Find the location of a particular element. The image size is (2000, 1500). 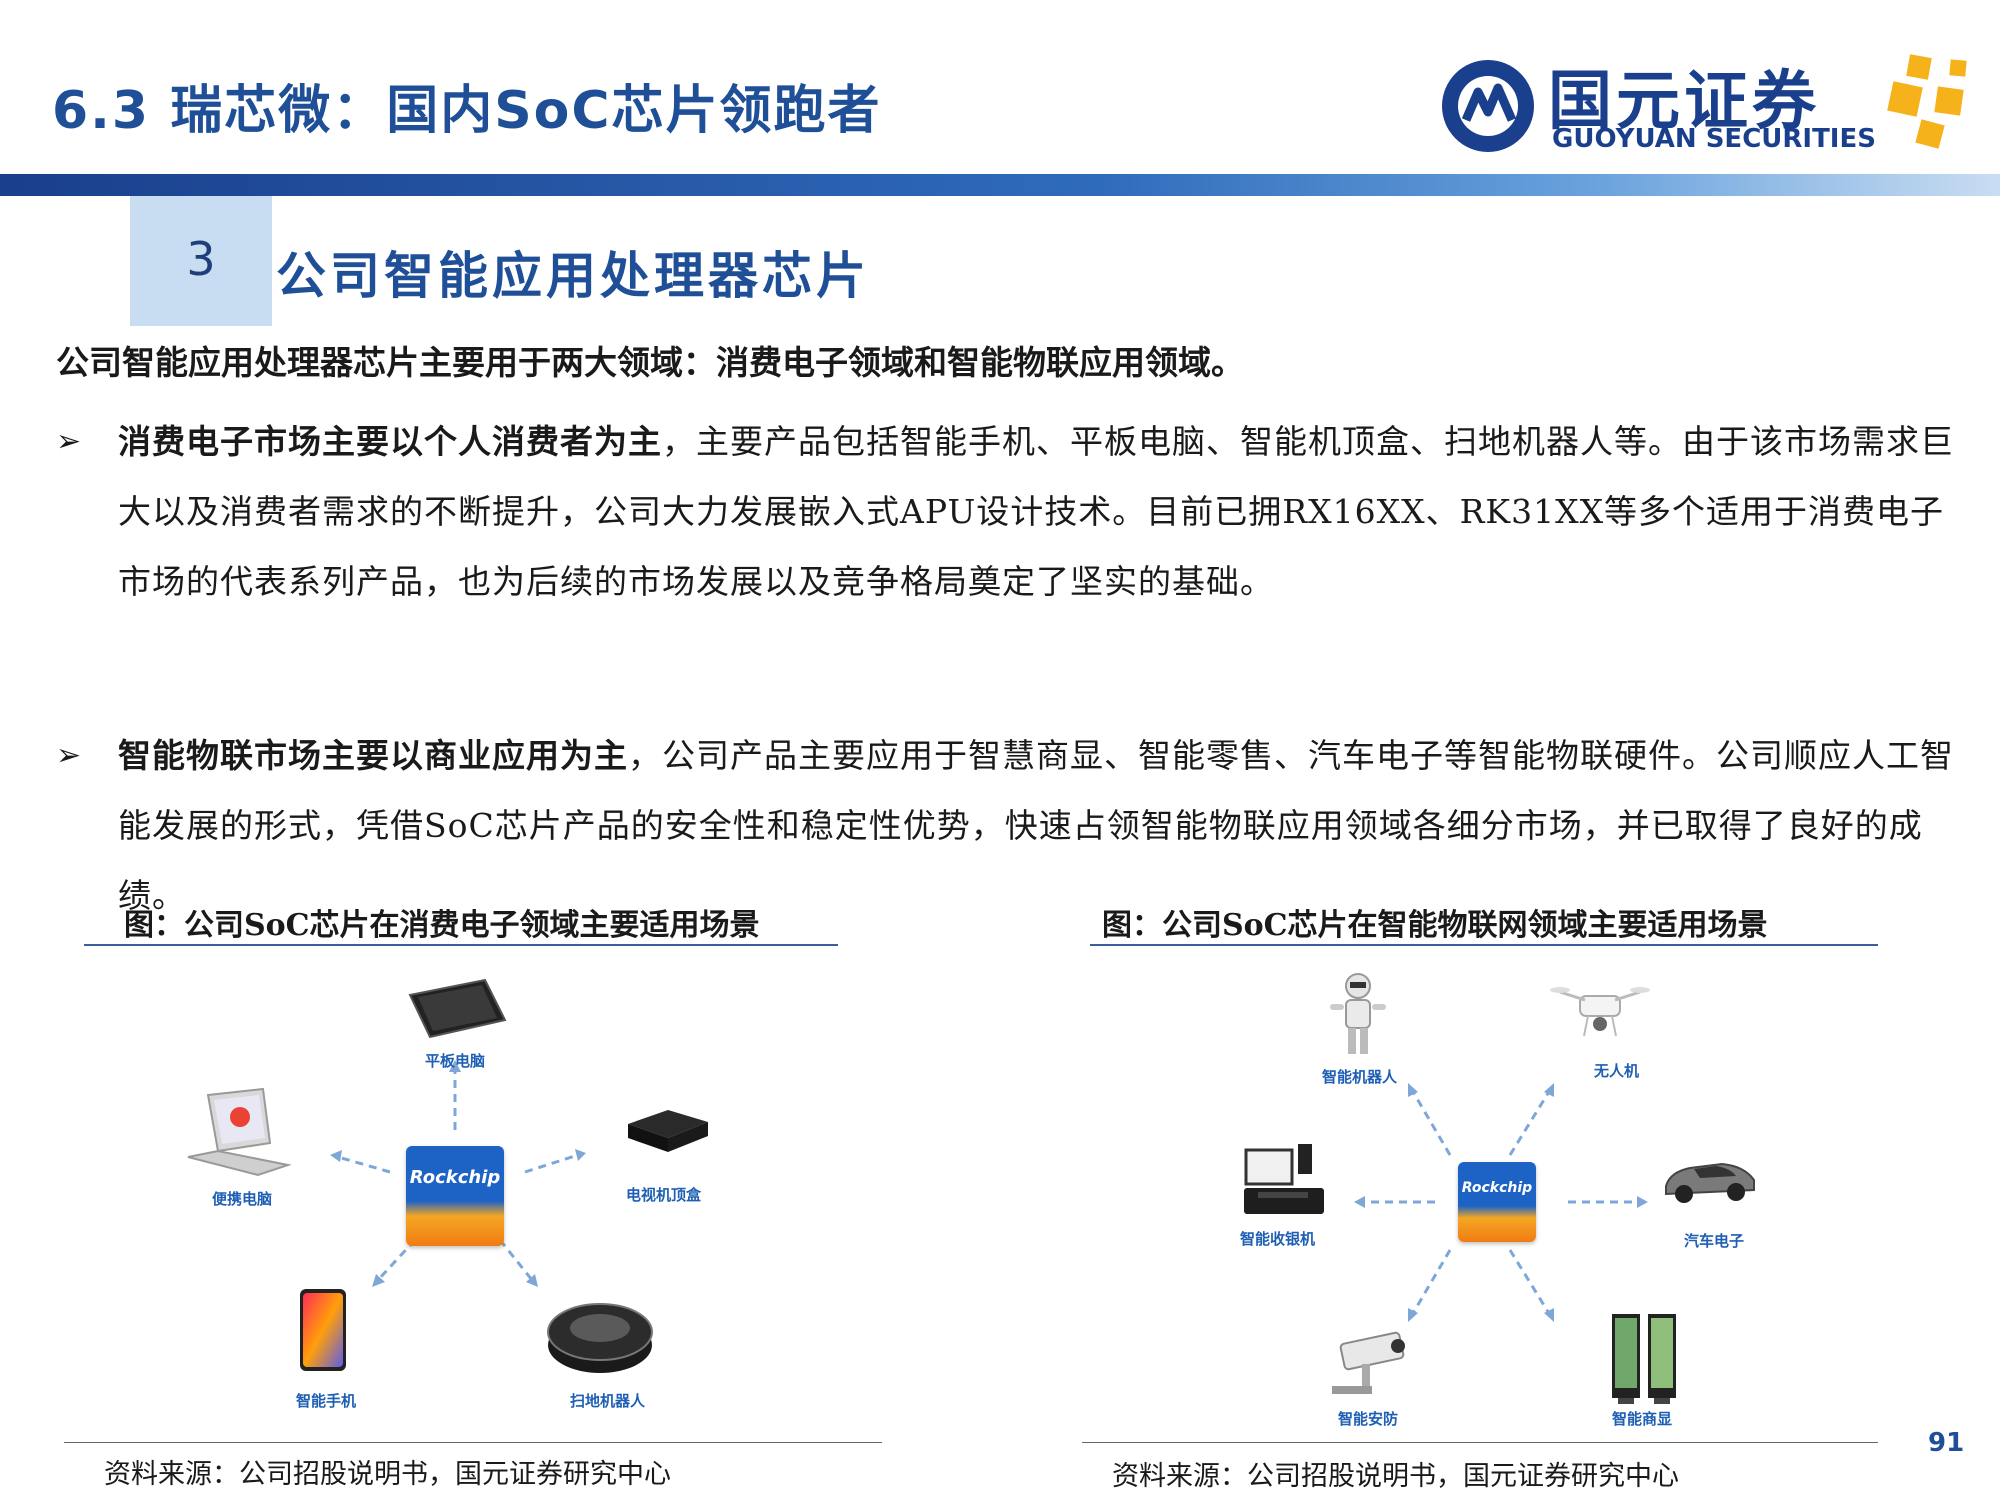

label-smartphone: 智能手机 is located at coordinates (326, 1401).